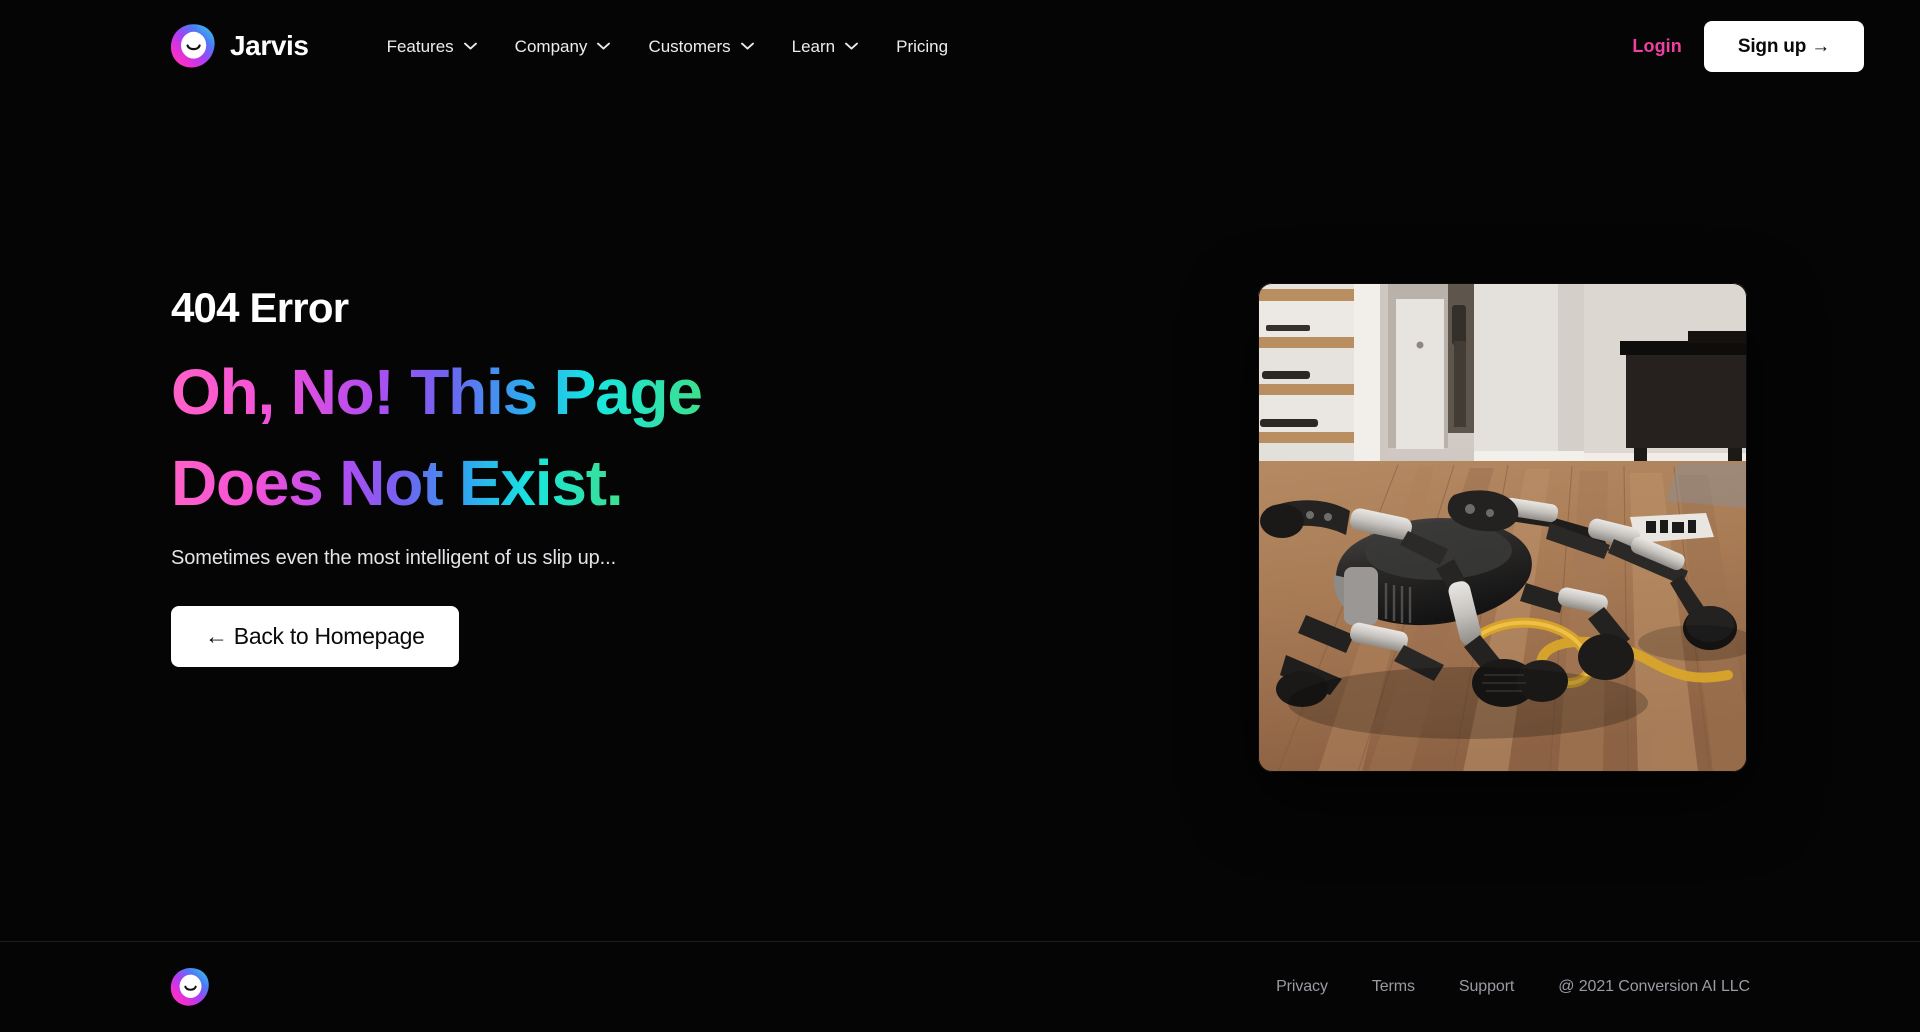 Image resolution: width=1920 pixels, height=1032 pixels. I want to click on login-link: Login, so click(1656, 46).